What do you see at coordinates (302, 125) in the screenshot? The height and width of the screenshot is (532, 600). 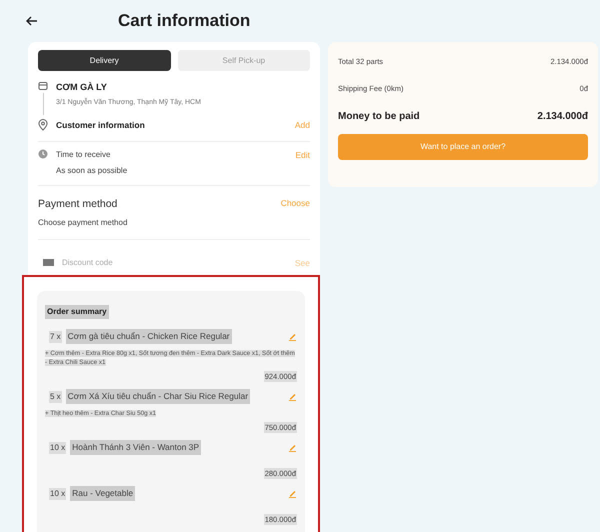 I see `add-link: Add` at bounding box center [302, 125].